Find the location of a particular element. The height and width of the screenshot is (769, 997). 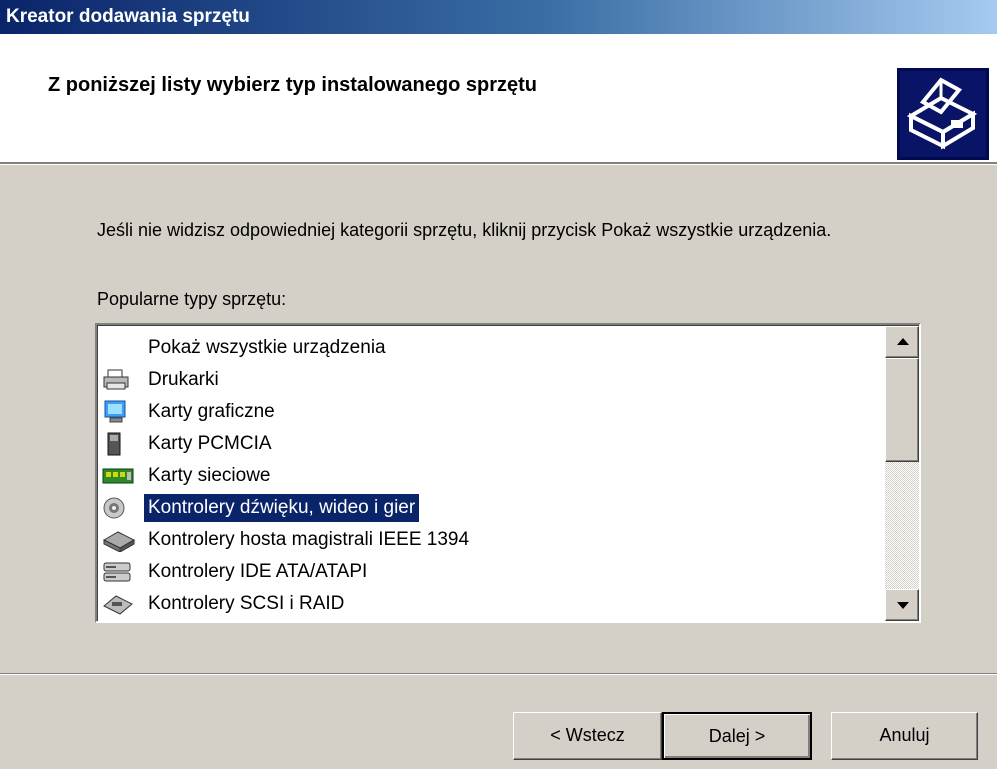

arrow-up-icon is located at coordinates (903, 341).